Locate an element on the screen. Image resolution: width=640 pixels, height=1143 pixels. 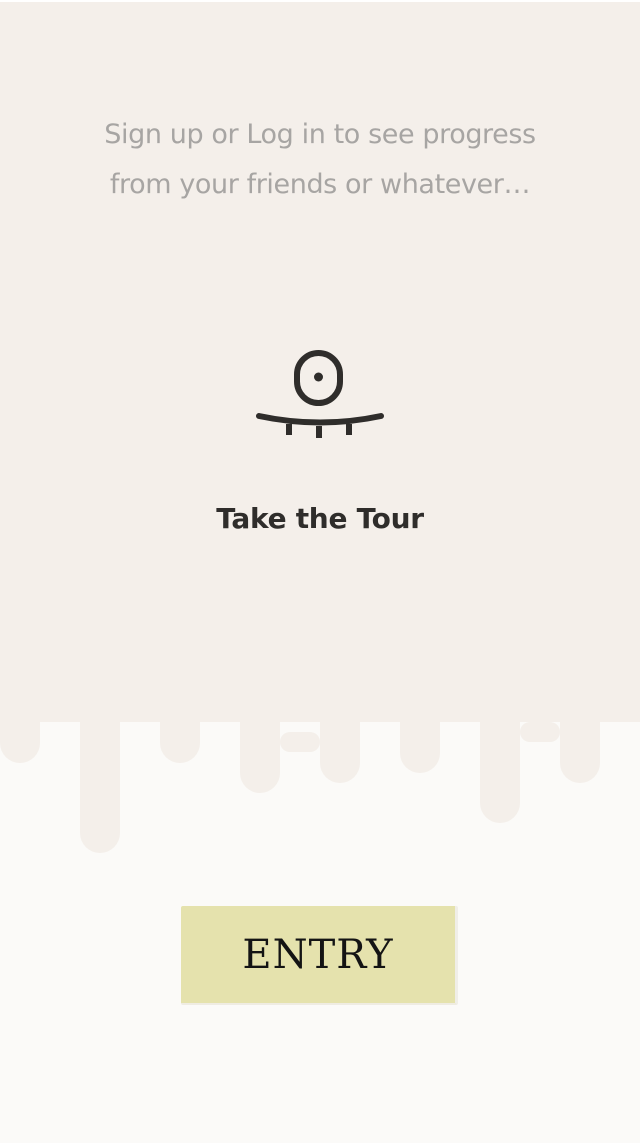
tagline-line-1: Sign up or Log in to see progress is located at coordinates (320, 134).